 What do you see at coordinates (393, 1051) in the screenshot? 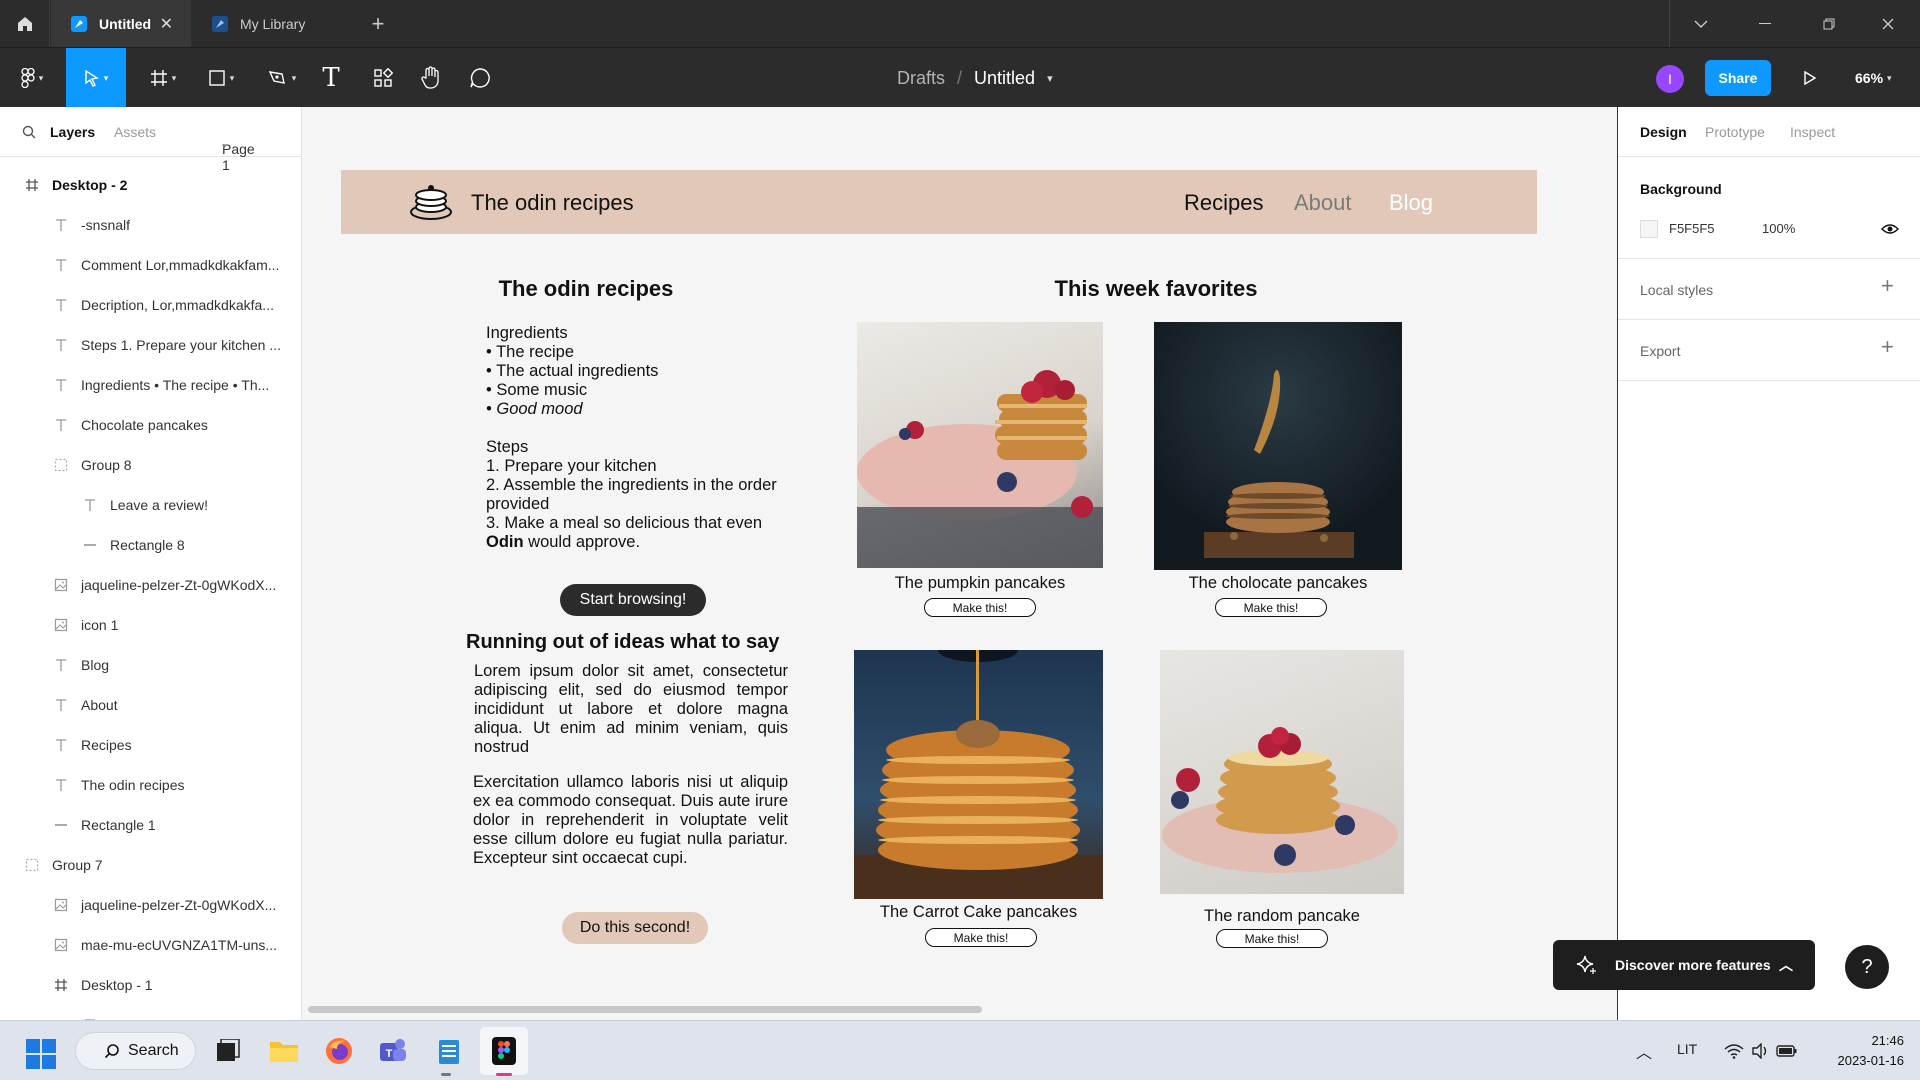
I see `teams-icon: T` at bounding box center [393, 1051].